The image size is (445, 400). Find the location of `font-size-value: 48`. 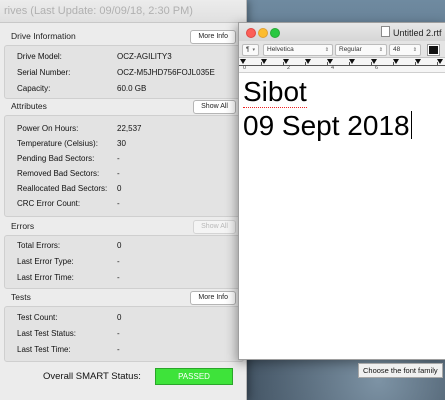

font-size-value: 48 is located at coordinates (397, 49).